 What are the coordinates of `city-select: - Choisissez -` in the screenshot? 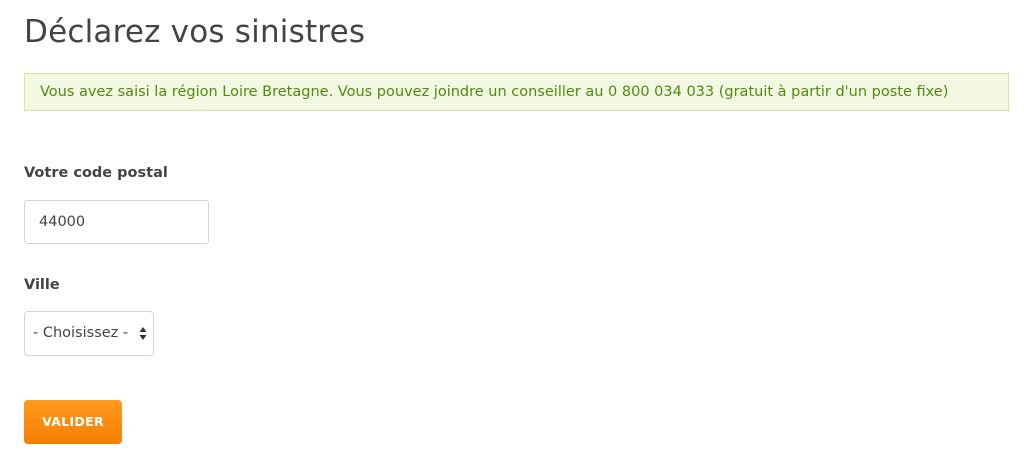 It's located at (89, 333).